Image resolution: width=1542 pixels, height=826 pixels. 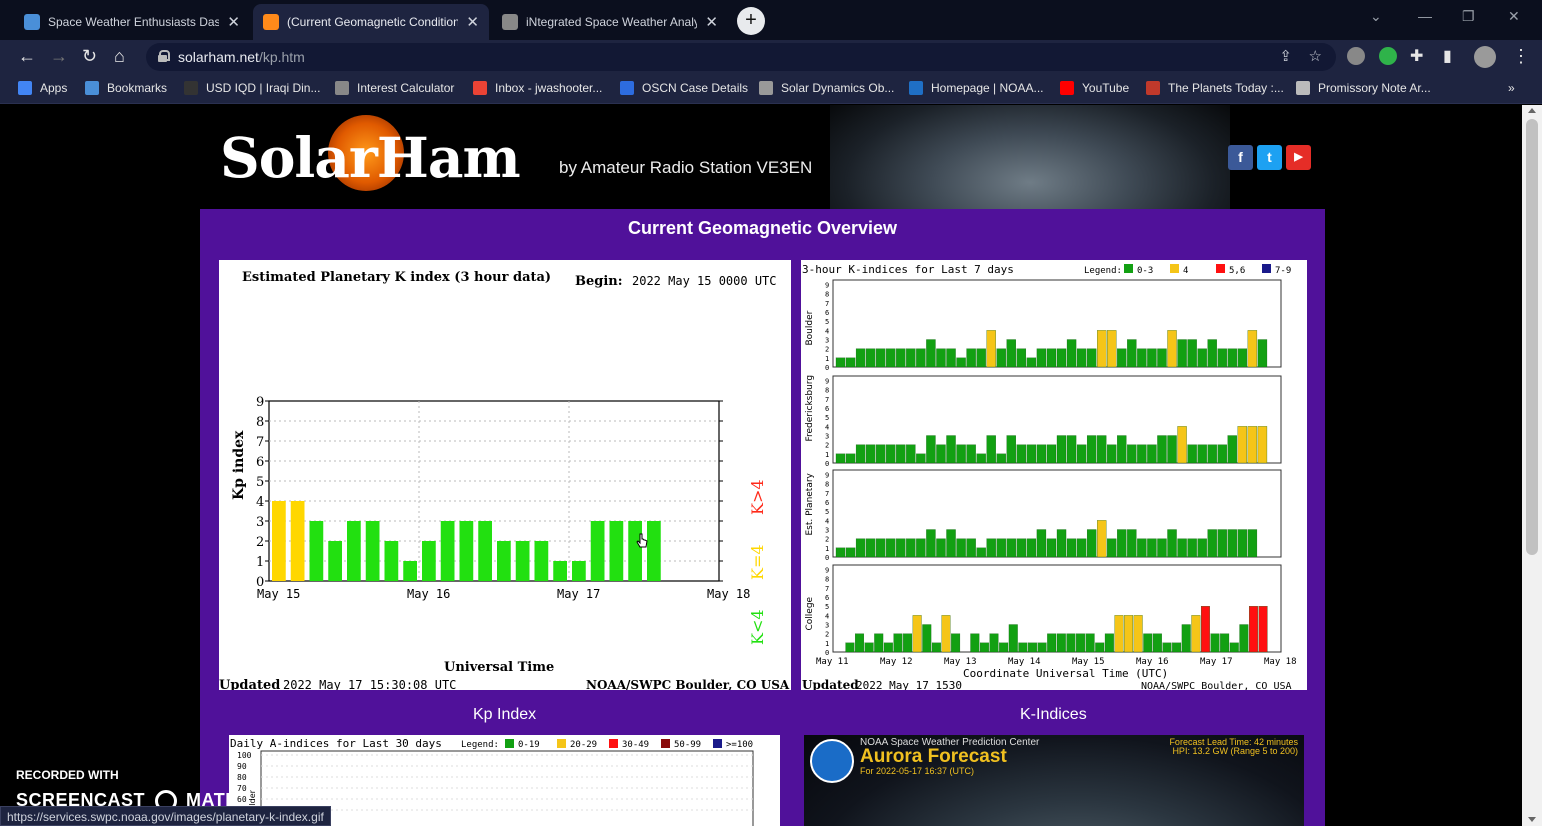 I want to click on forward-icon: →, so click(x=59, y=56).